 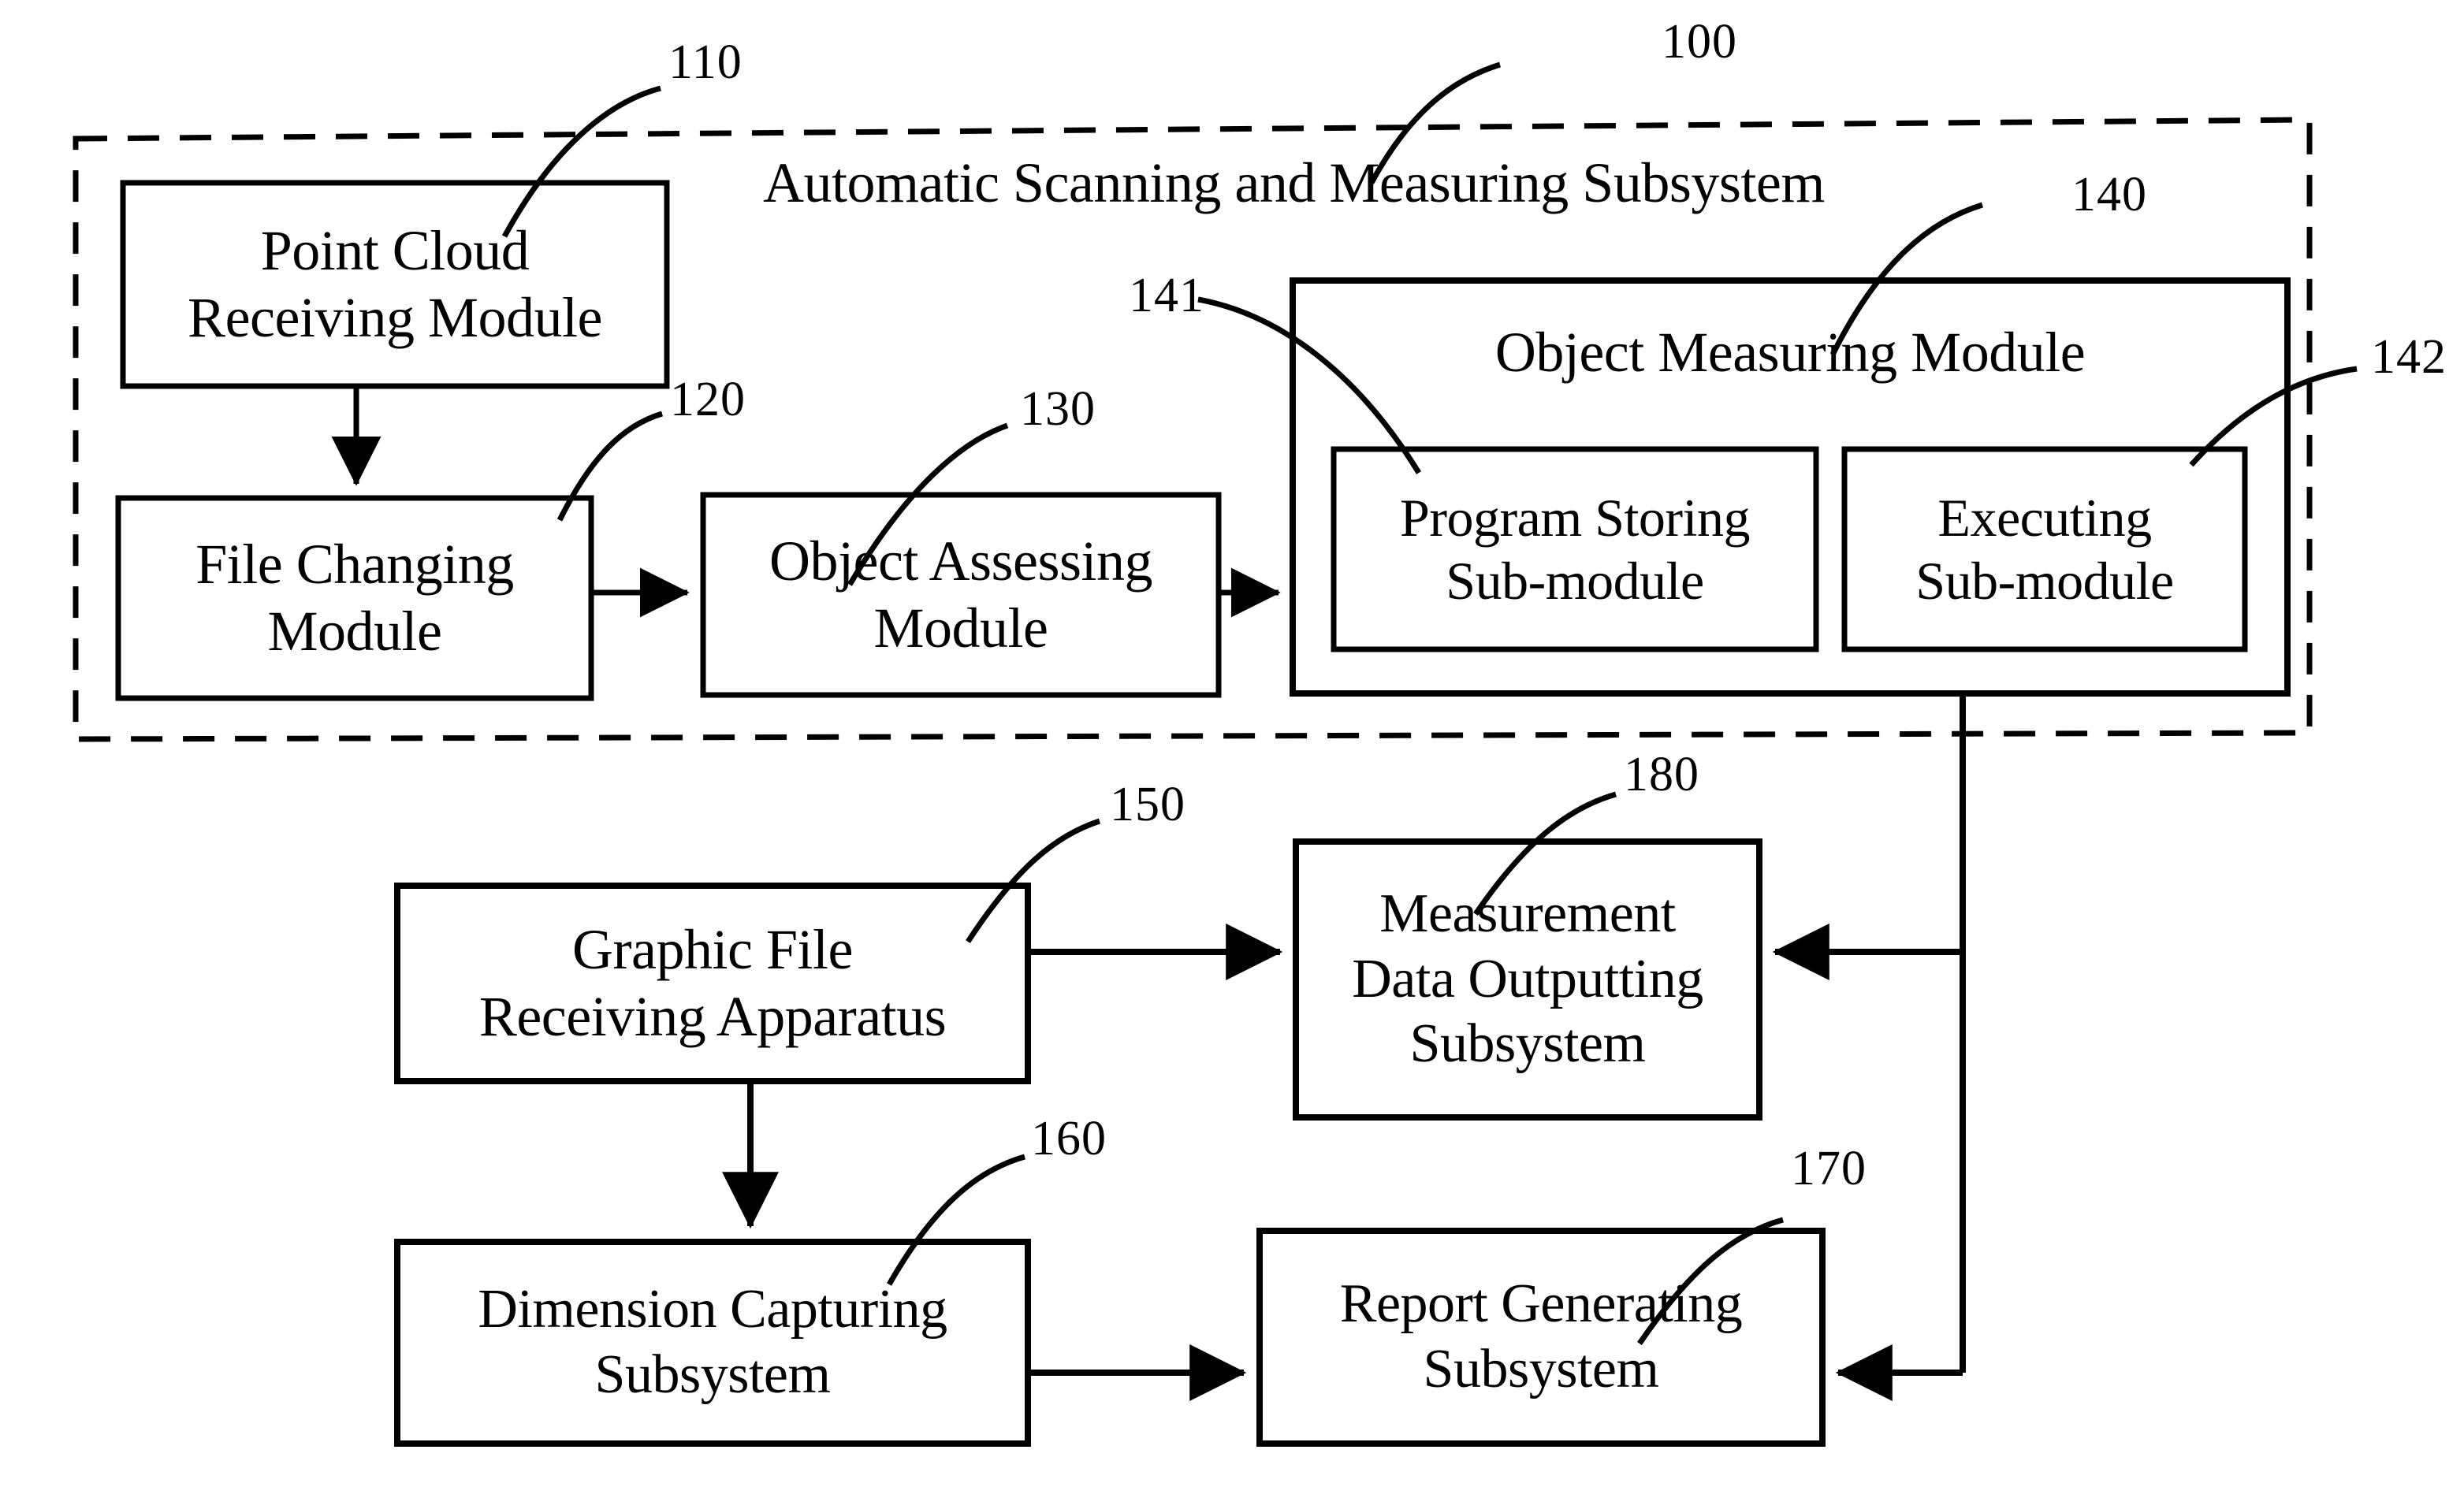 I want to click on ref-number-100: 100, so click(x=1699, y=42).